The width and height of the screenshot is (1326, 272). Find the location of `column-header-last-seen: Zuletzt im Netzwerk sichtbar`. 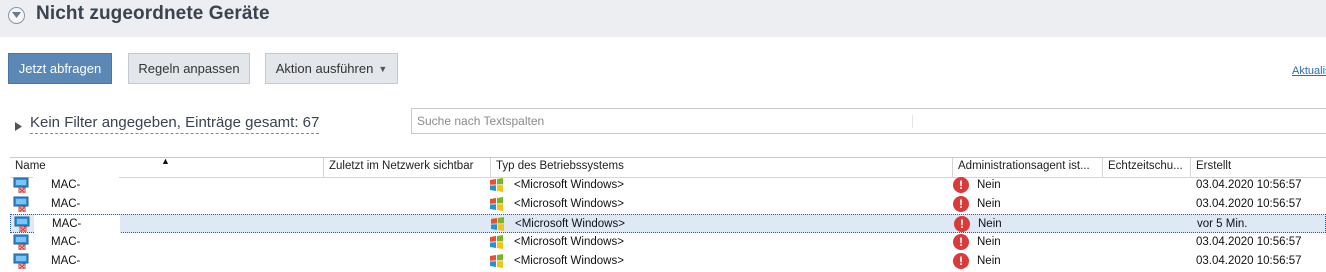

column-header-last-seen: Zuletzt im Netzwerk sichtbar is located at coordinates (407, 167).